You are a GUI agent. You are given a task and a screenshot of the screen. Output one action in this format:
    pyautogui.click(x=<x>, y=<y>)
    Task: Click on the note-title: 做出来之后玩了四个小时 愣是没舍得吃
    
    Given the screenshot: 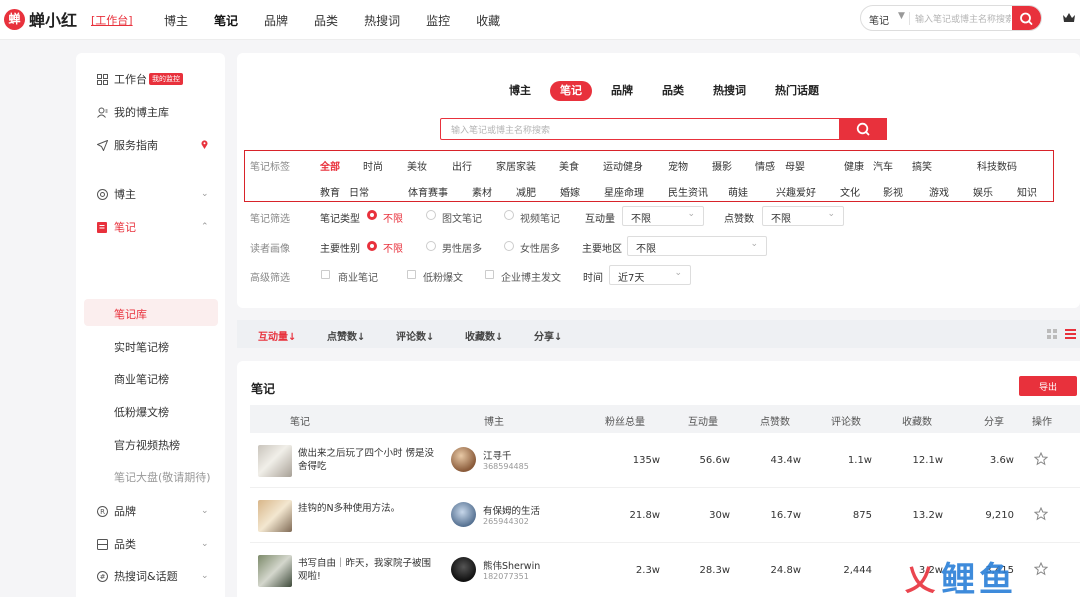 What is the action you would take?
    pyautogui.click(x=368, y=460)
    